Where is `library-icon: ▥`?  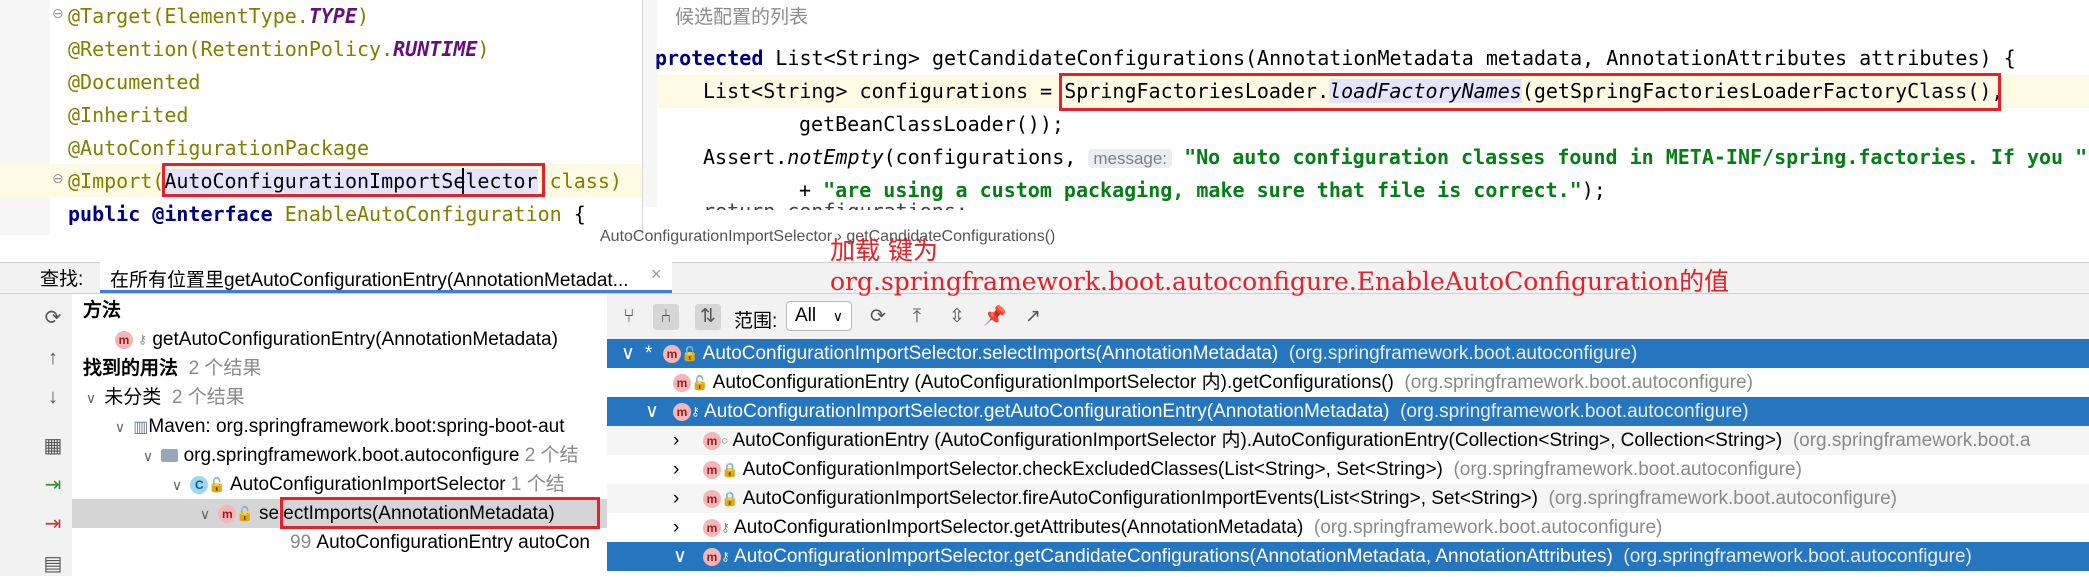 library-icon: ▥ is located at coordinates (141, 427).